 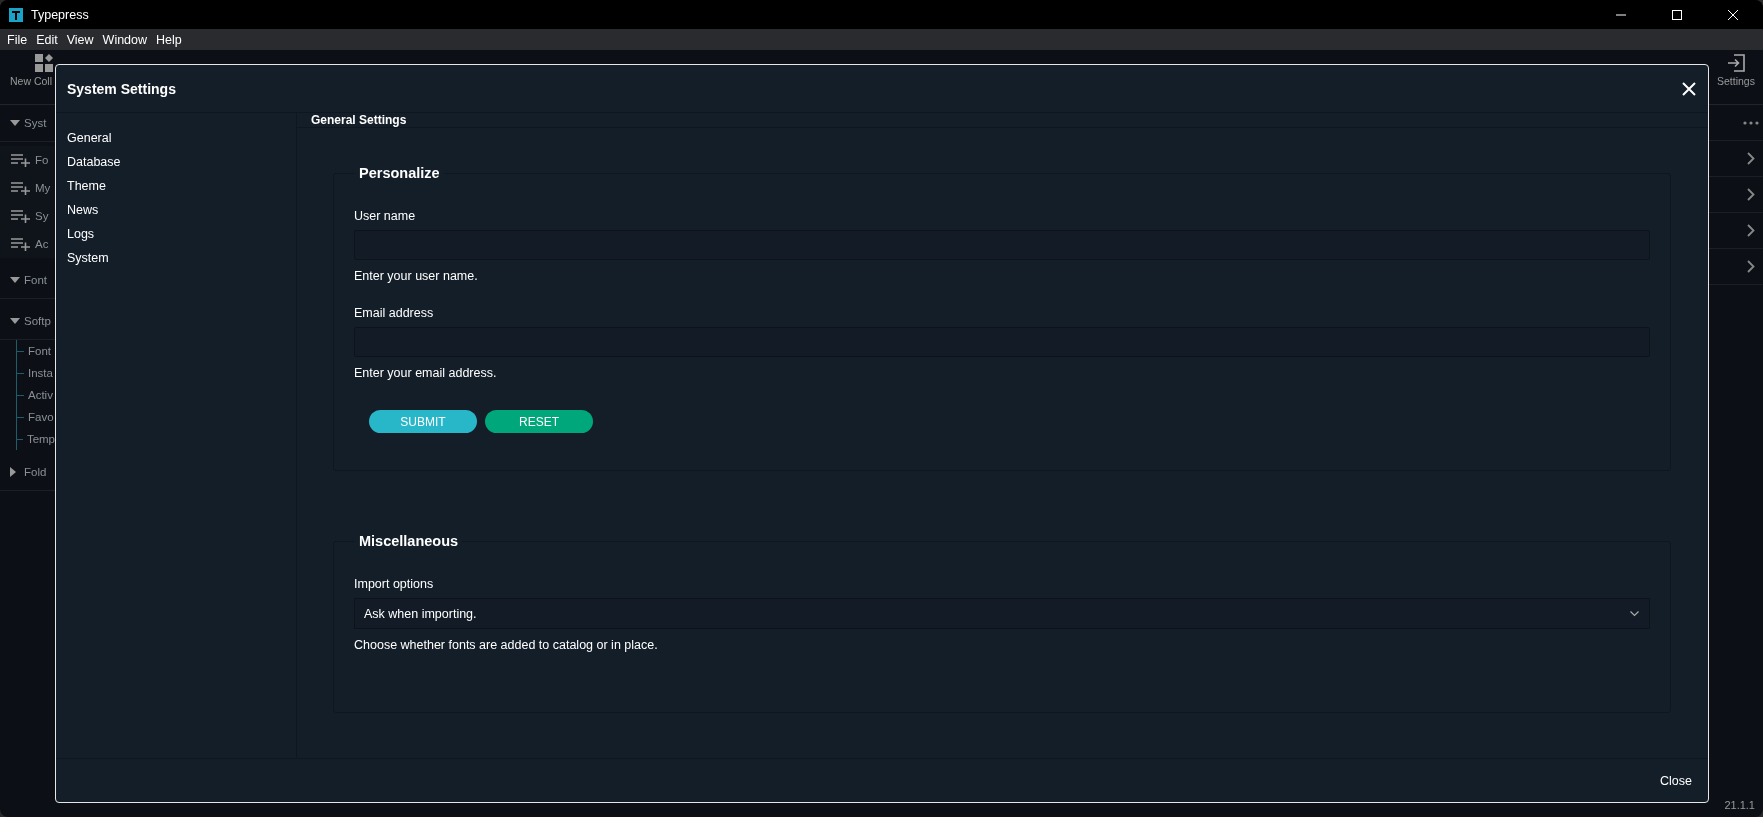 What do you see at coordinates (1736, 63) in the screenshot?
I see `sign-in-icon` at bounding box center [1736, 63].